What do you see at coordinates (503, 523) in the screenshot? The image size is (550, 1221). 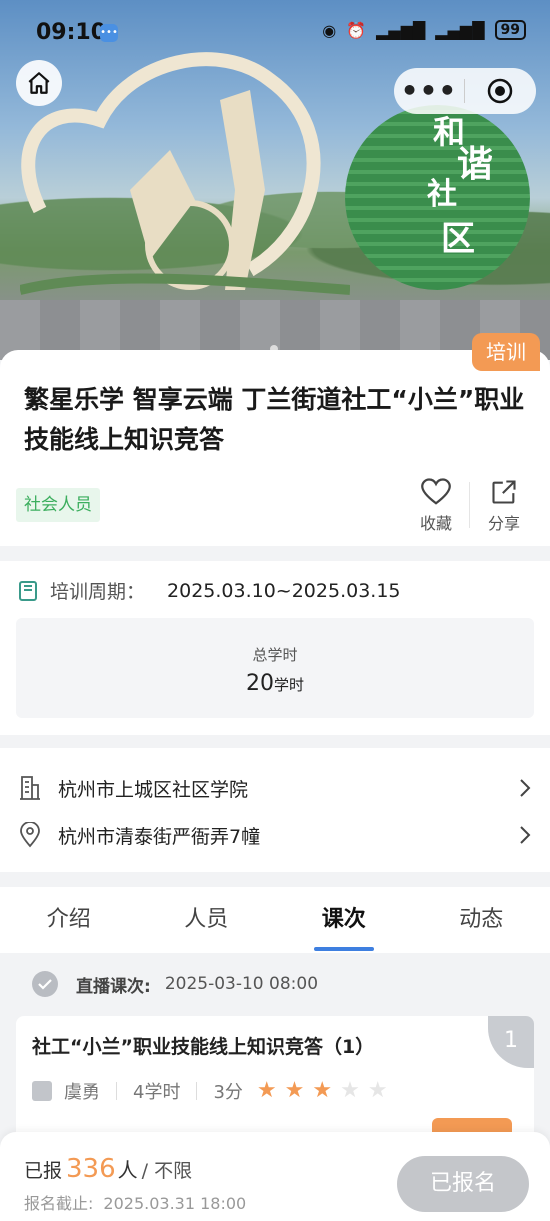 I see `share-label: 分享` at bounding box center [503, 523].